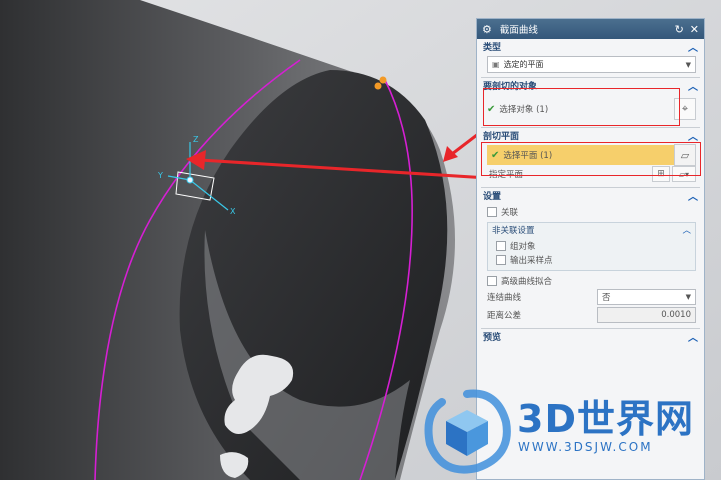  What do you see at coordinates (510, 213) in the screenshot?
I see `associative-label: 关联` at bounding box center [510, 213].